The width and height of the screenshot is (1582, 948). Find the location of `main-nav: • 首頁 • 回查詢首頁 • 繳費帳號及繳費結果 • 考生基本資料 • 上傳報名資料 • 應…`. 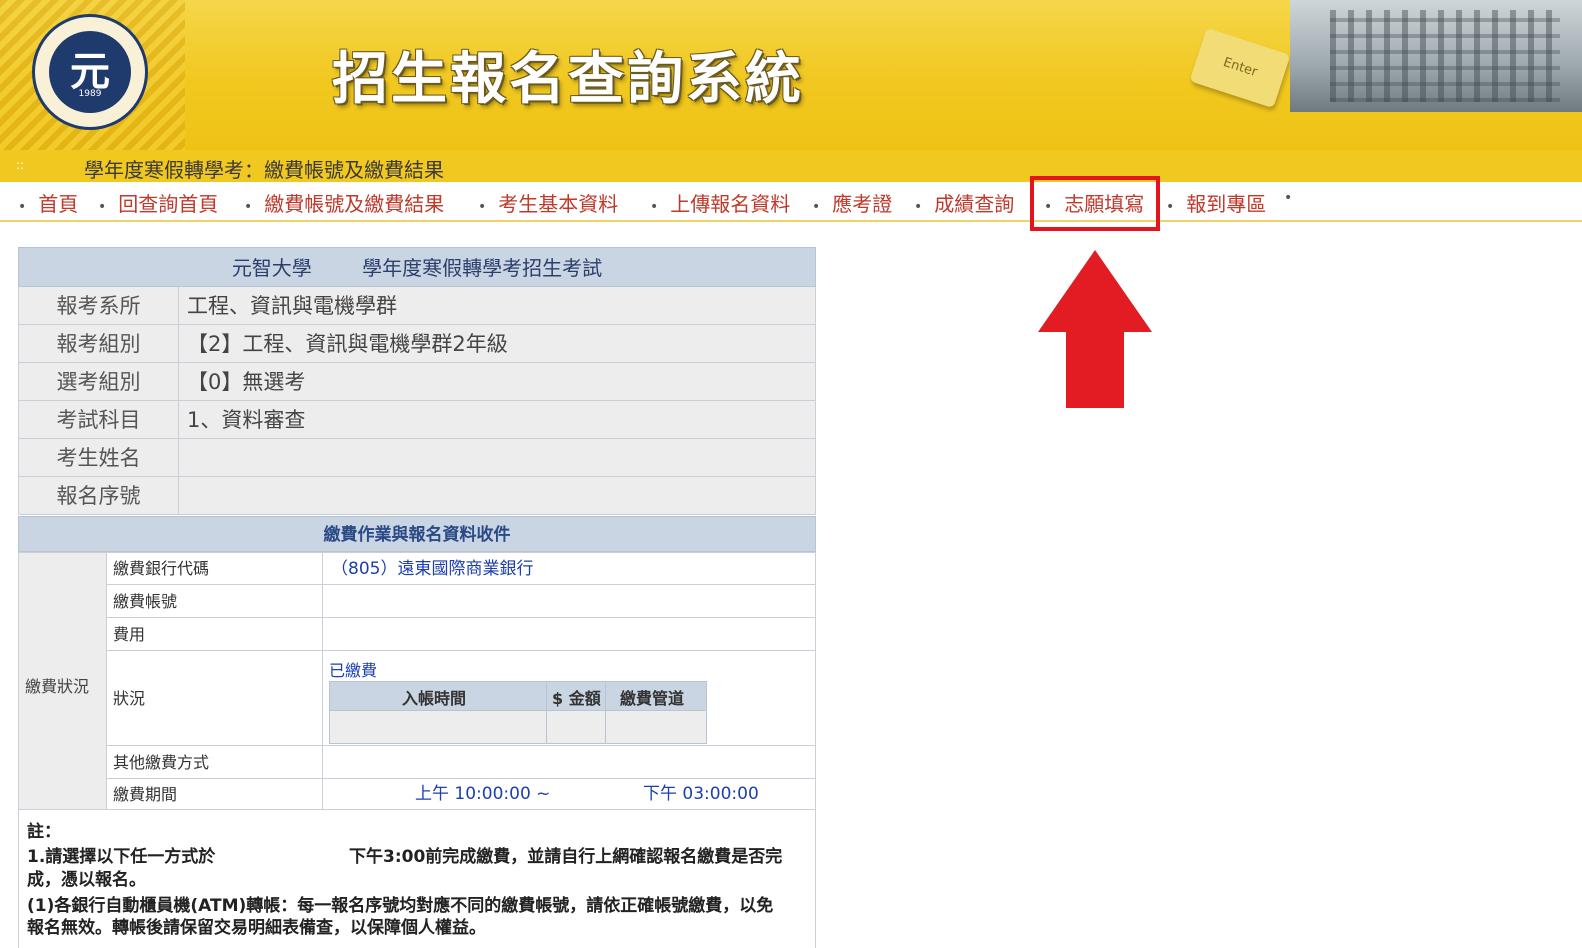

main-nav: • 首頁 • 回查詢首頁 • 繳費帳號及繳費結果 • 考生基本資料 • 上傳報名資料 • 應… is located at coordinates (791, 202).